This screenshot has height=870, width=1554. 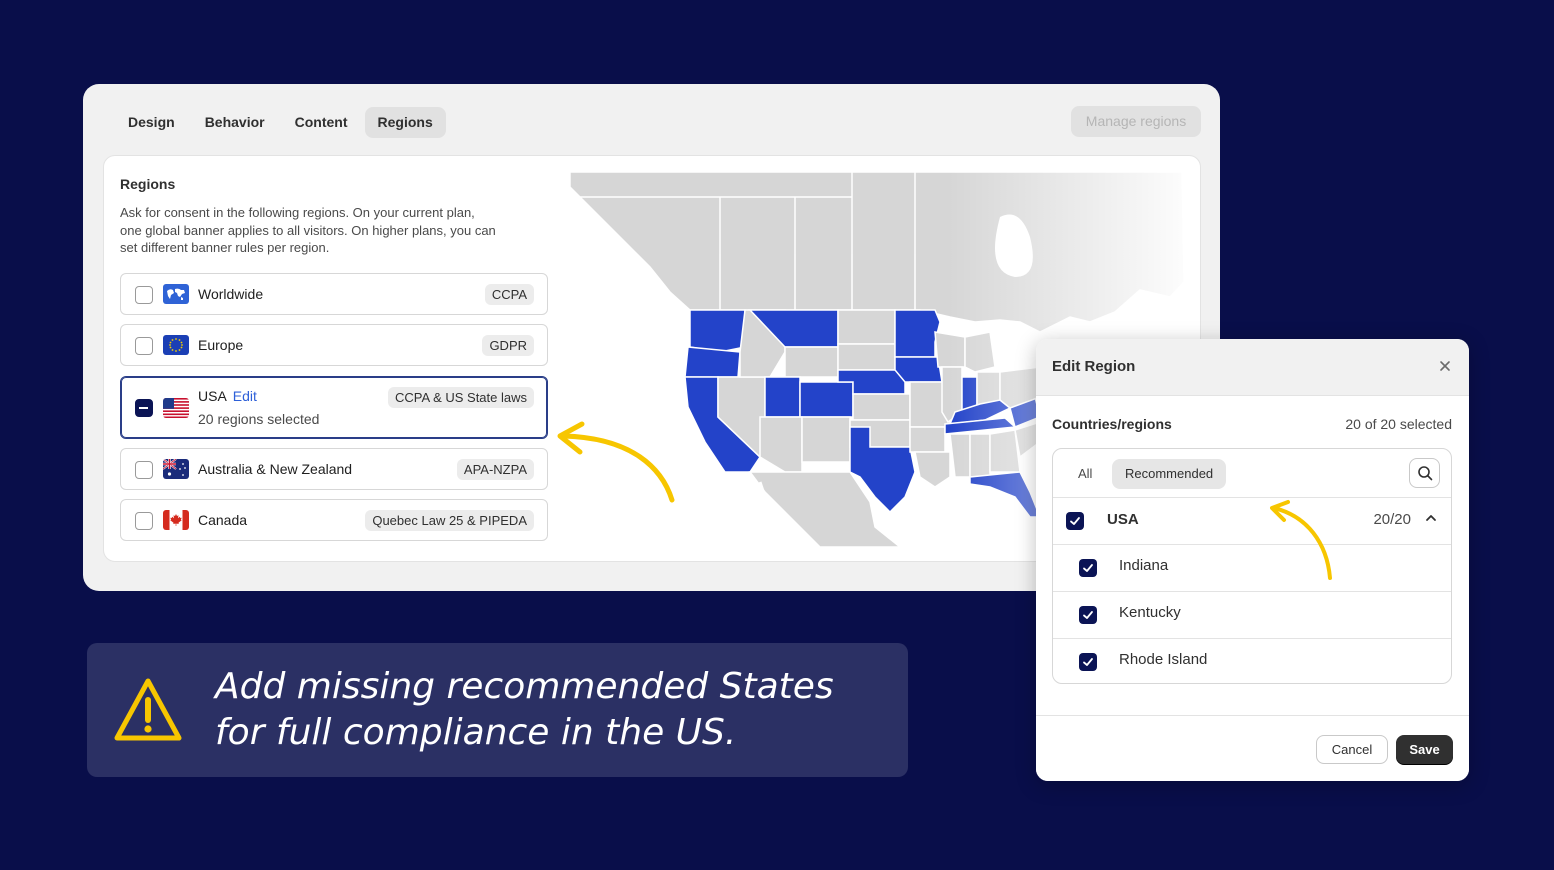 I want to click on au-flag-icon, so click(x=176, y=469).